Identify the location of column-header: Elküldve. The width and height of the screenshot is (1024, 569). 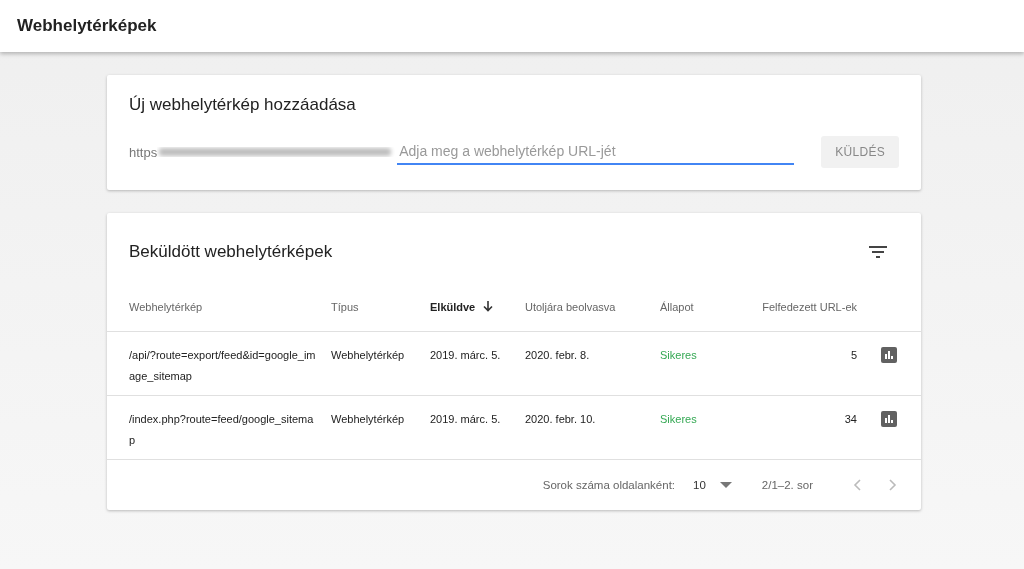
(453, 306).